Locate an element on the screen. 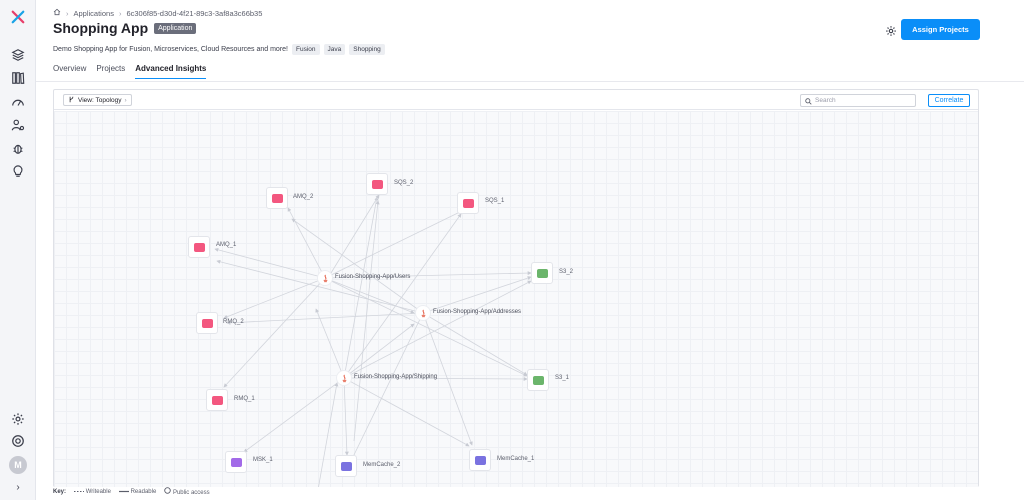 Image resolution: width=1024 pixels, height=500 pixels. globe-icon is located at coordinates (168, 490).